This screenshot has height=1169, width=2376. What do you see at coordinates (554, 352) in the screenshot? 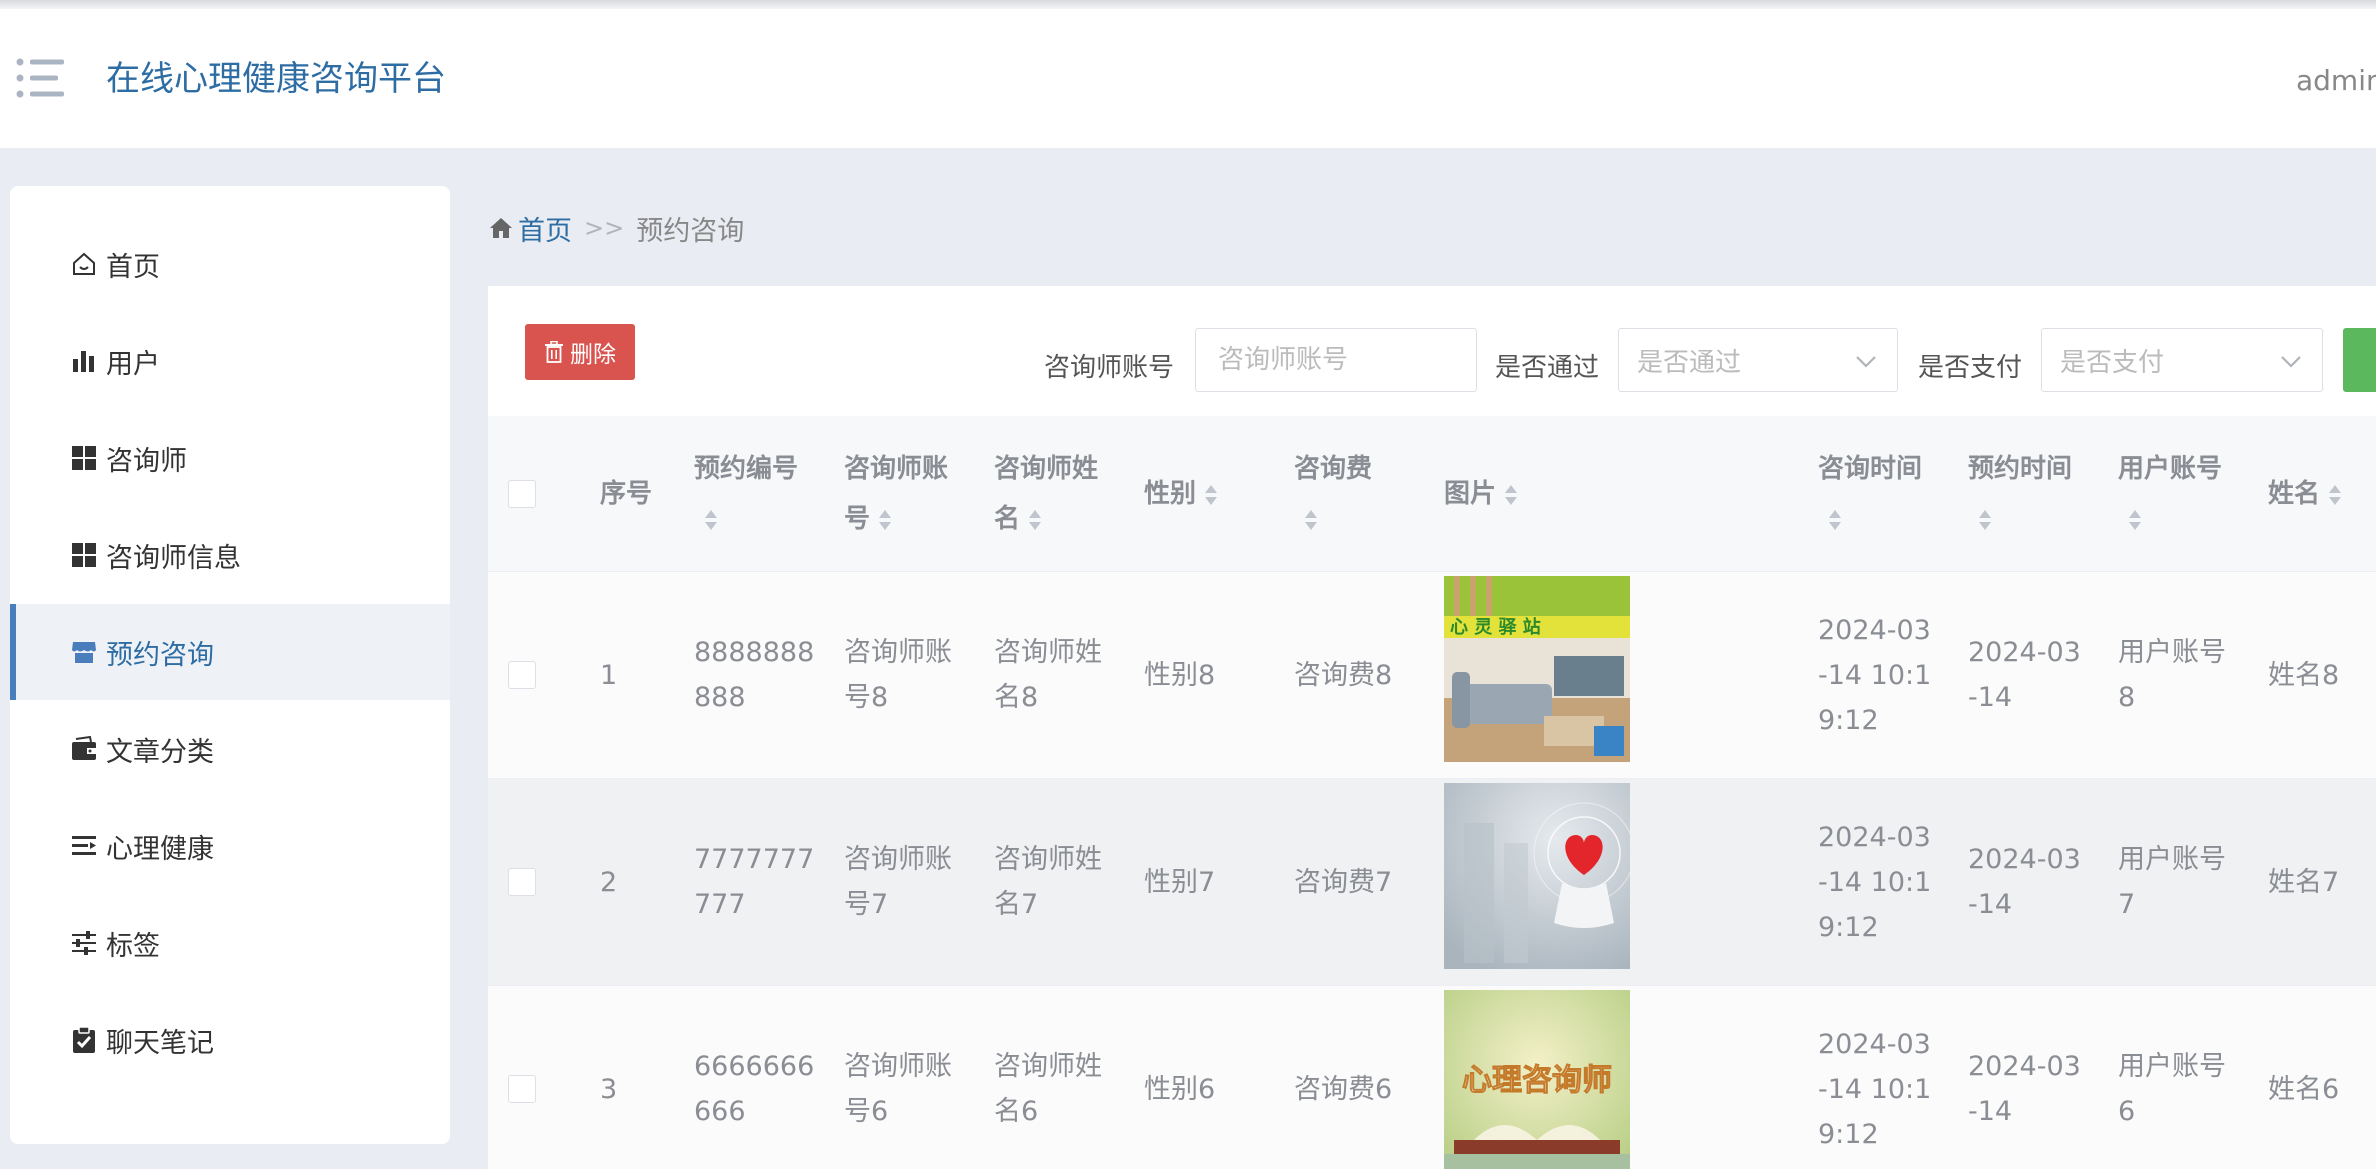
I see `trash-icon` at bounding box center [554, 352].